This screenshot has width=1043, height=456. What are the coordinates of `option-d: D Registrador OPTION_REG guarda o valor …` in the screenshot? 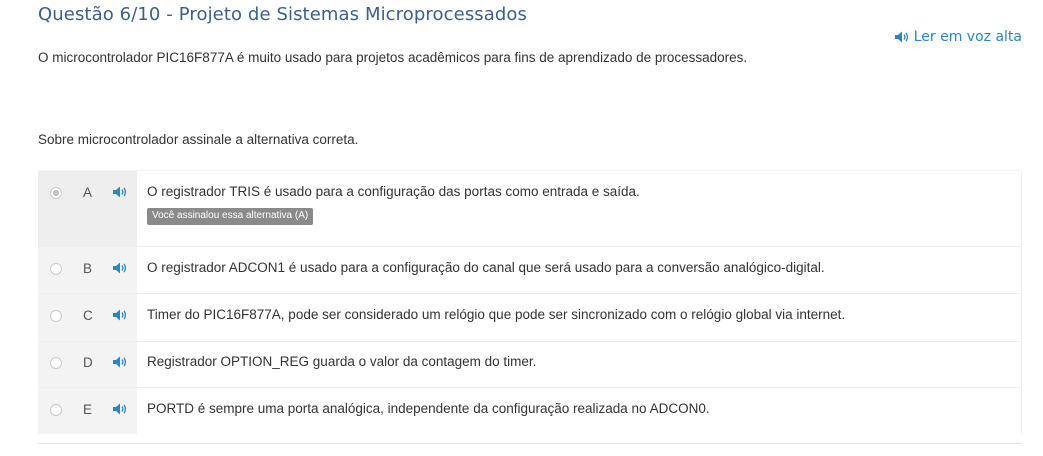 It's located at (530, 364).